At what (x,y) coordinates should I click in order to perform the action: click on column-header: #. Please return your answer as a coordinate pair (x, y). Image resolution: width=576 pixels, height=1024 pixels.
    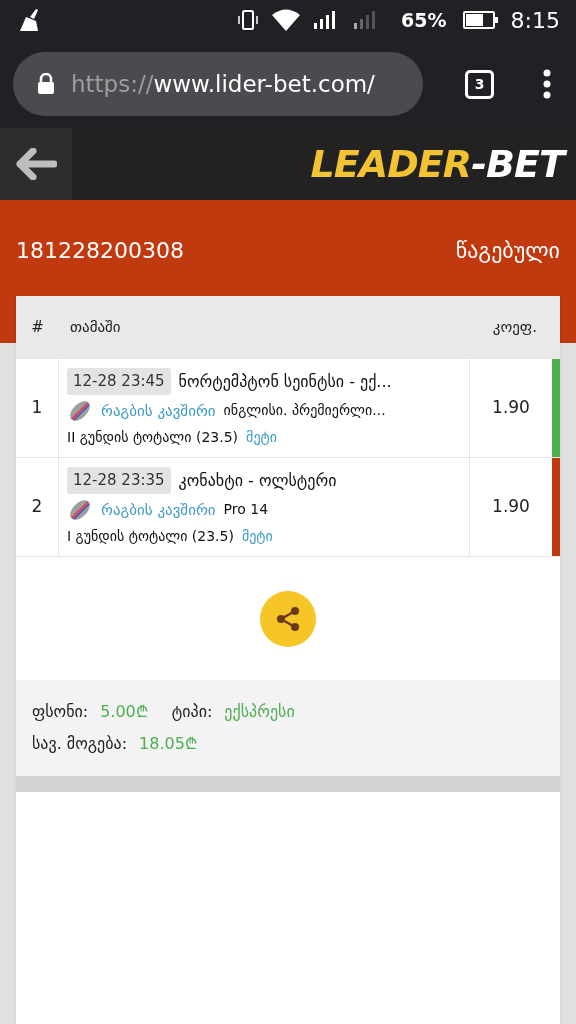
    Looking at the image, I should click on (37, 328).